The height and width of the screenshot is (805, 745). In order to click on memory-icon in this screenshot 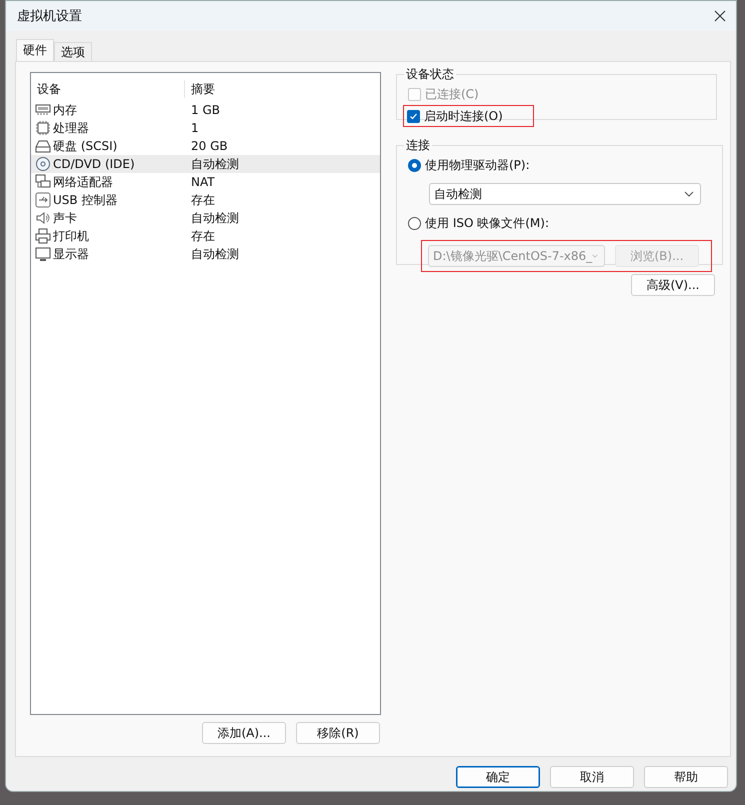, I will do `click(43, 110)`.